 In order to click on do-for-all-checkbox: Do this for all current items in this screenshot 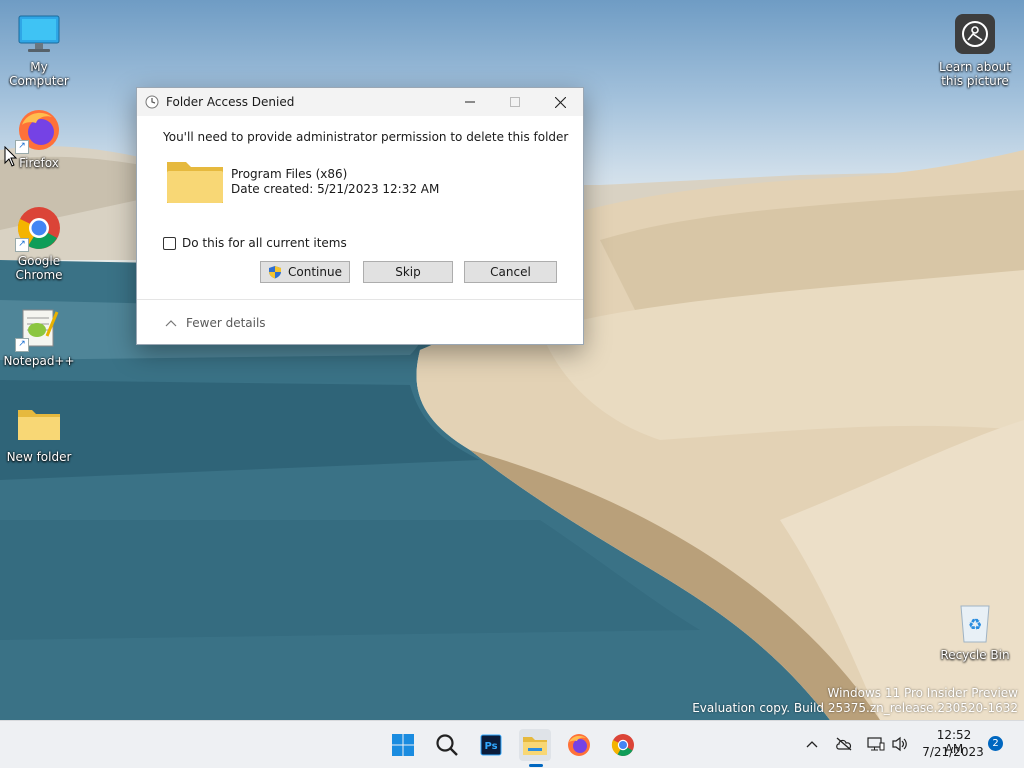, I will do `click(255, 243)`.